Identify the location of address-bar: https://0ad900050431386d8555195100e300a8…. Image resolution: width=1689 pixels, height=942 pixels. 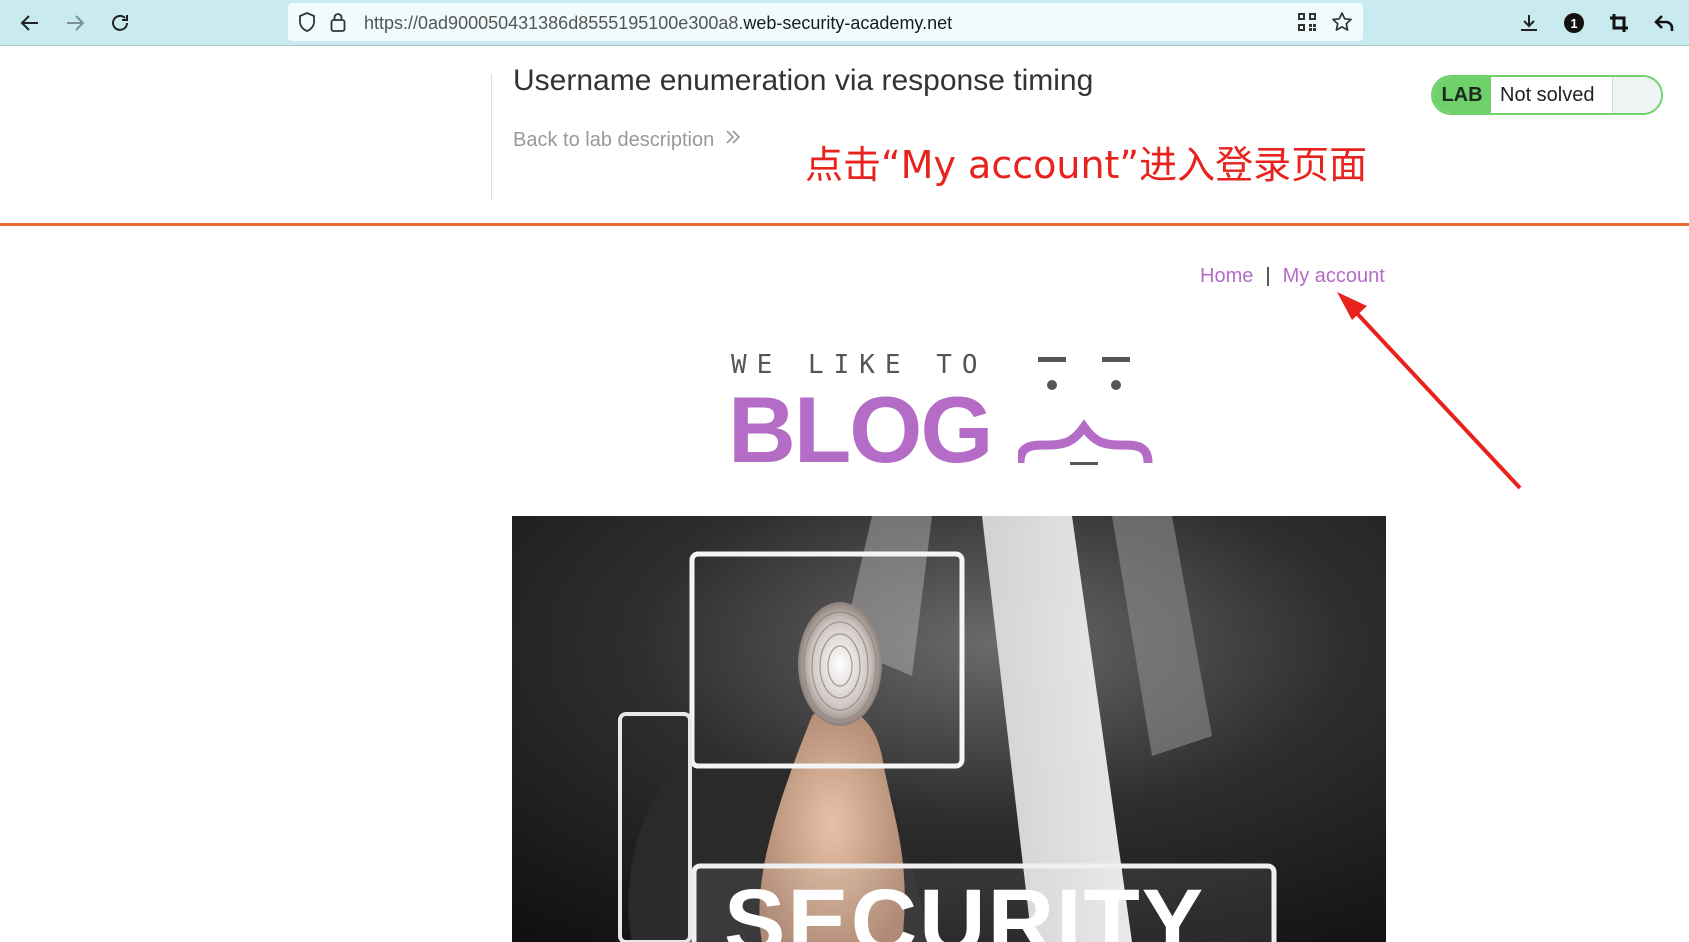
(825, 22).